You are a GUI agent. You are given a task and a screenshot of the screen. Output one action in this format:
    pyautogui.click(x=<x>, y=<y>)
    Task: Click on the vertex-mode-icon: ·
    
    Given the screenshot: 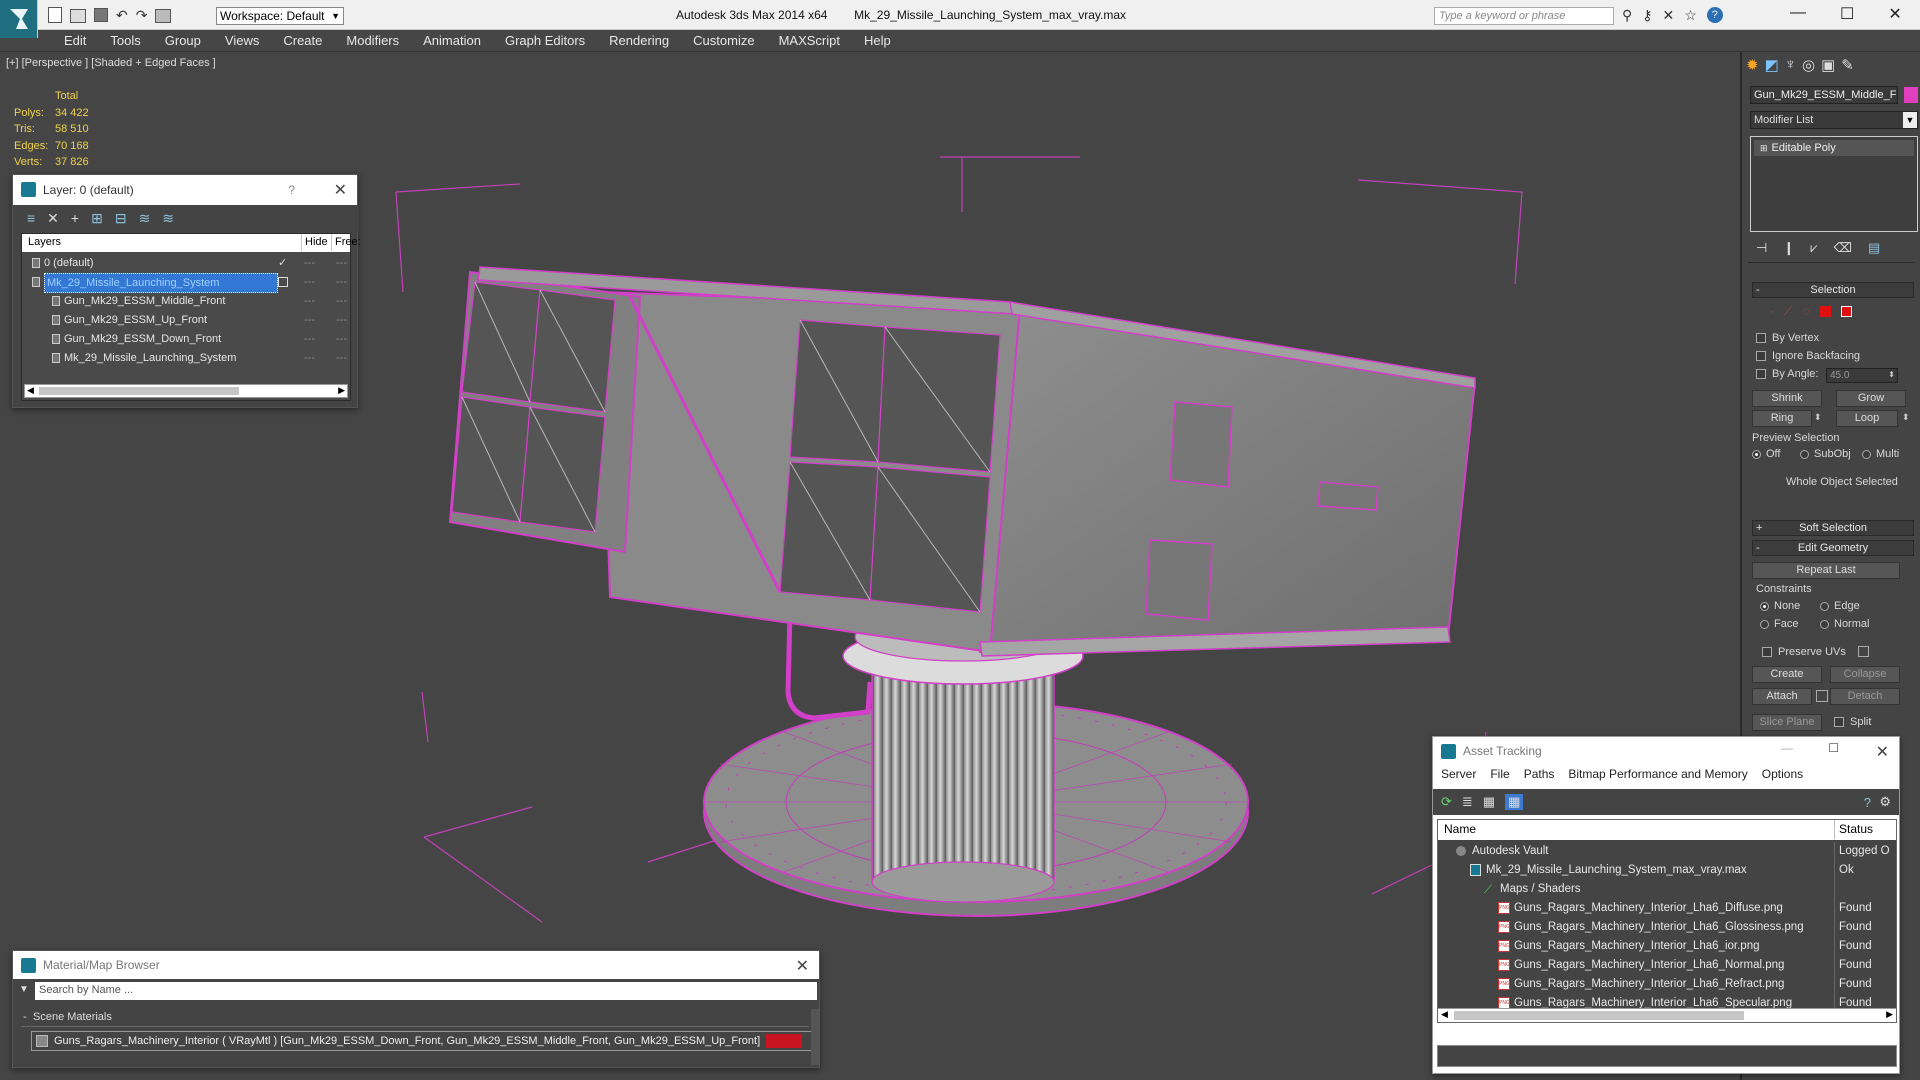 What is the action you would take?
    pyautogui.click(x=1772, y=311)
    